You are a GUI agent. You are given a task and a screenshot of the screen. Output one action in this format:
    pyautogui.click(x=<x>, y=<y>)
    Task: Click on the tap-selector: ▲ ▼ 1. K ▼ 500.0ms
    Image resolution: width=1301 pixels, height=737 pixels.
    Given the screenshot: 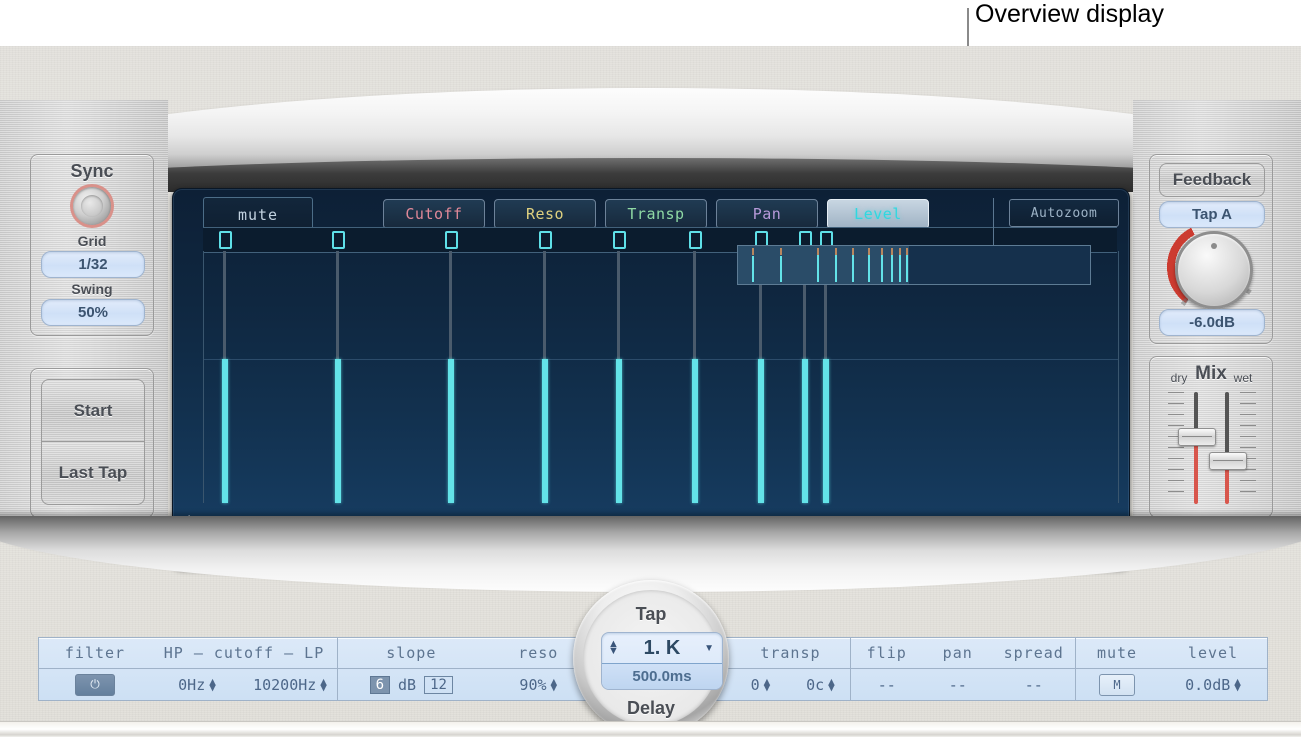 What is the action you would take?
    pyautogui.click(x=662, y=661)
    